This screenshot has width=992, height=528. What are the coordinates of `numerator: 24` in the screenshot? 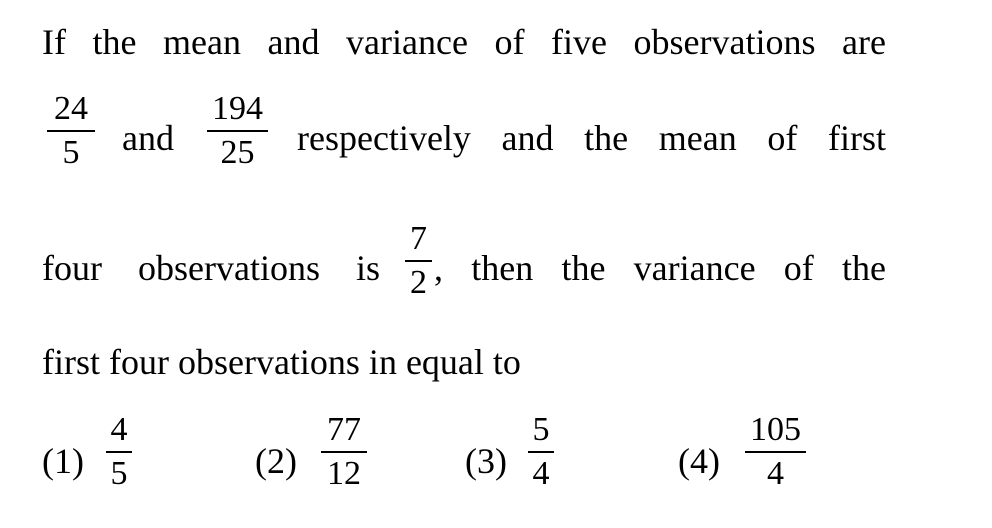 It's located at (71, 108).